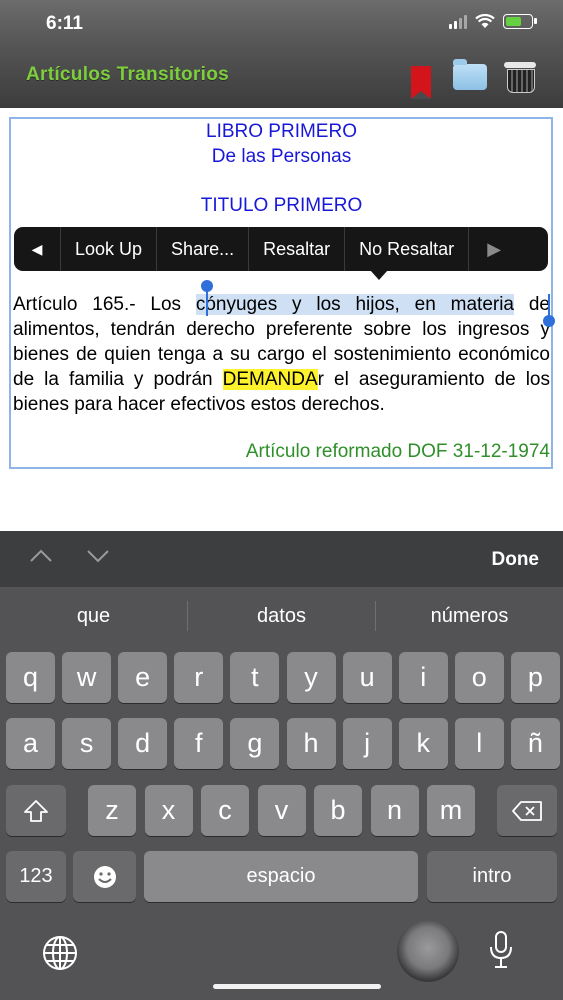 The image size is (563, 1000). What do you see at coordinates (296, 249) in the screenshot?
I see `menu-resaltar: Resaltar` at bounding box center [296, 249].